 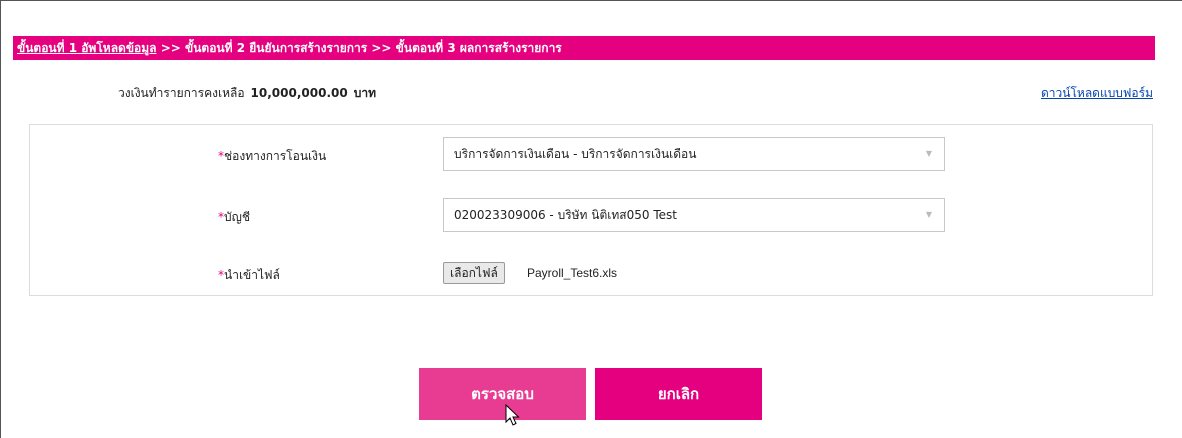 I want to click on account-select: 020023309006 - บริษัท นิติเทส050 Test ▼, so click(x=694, y=215).